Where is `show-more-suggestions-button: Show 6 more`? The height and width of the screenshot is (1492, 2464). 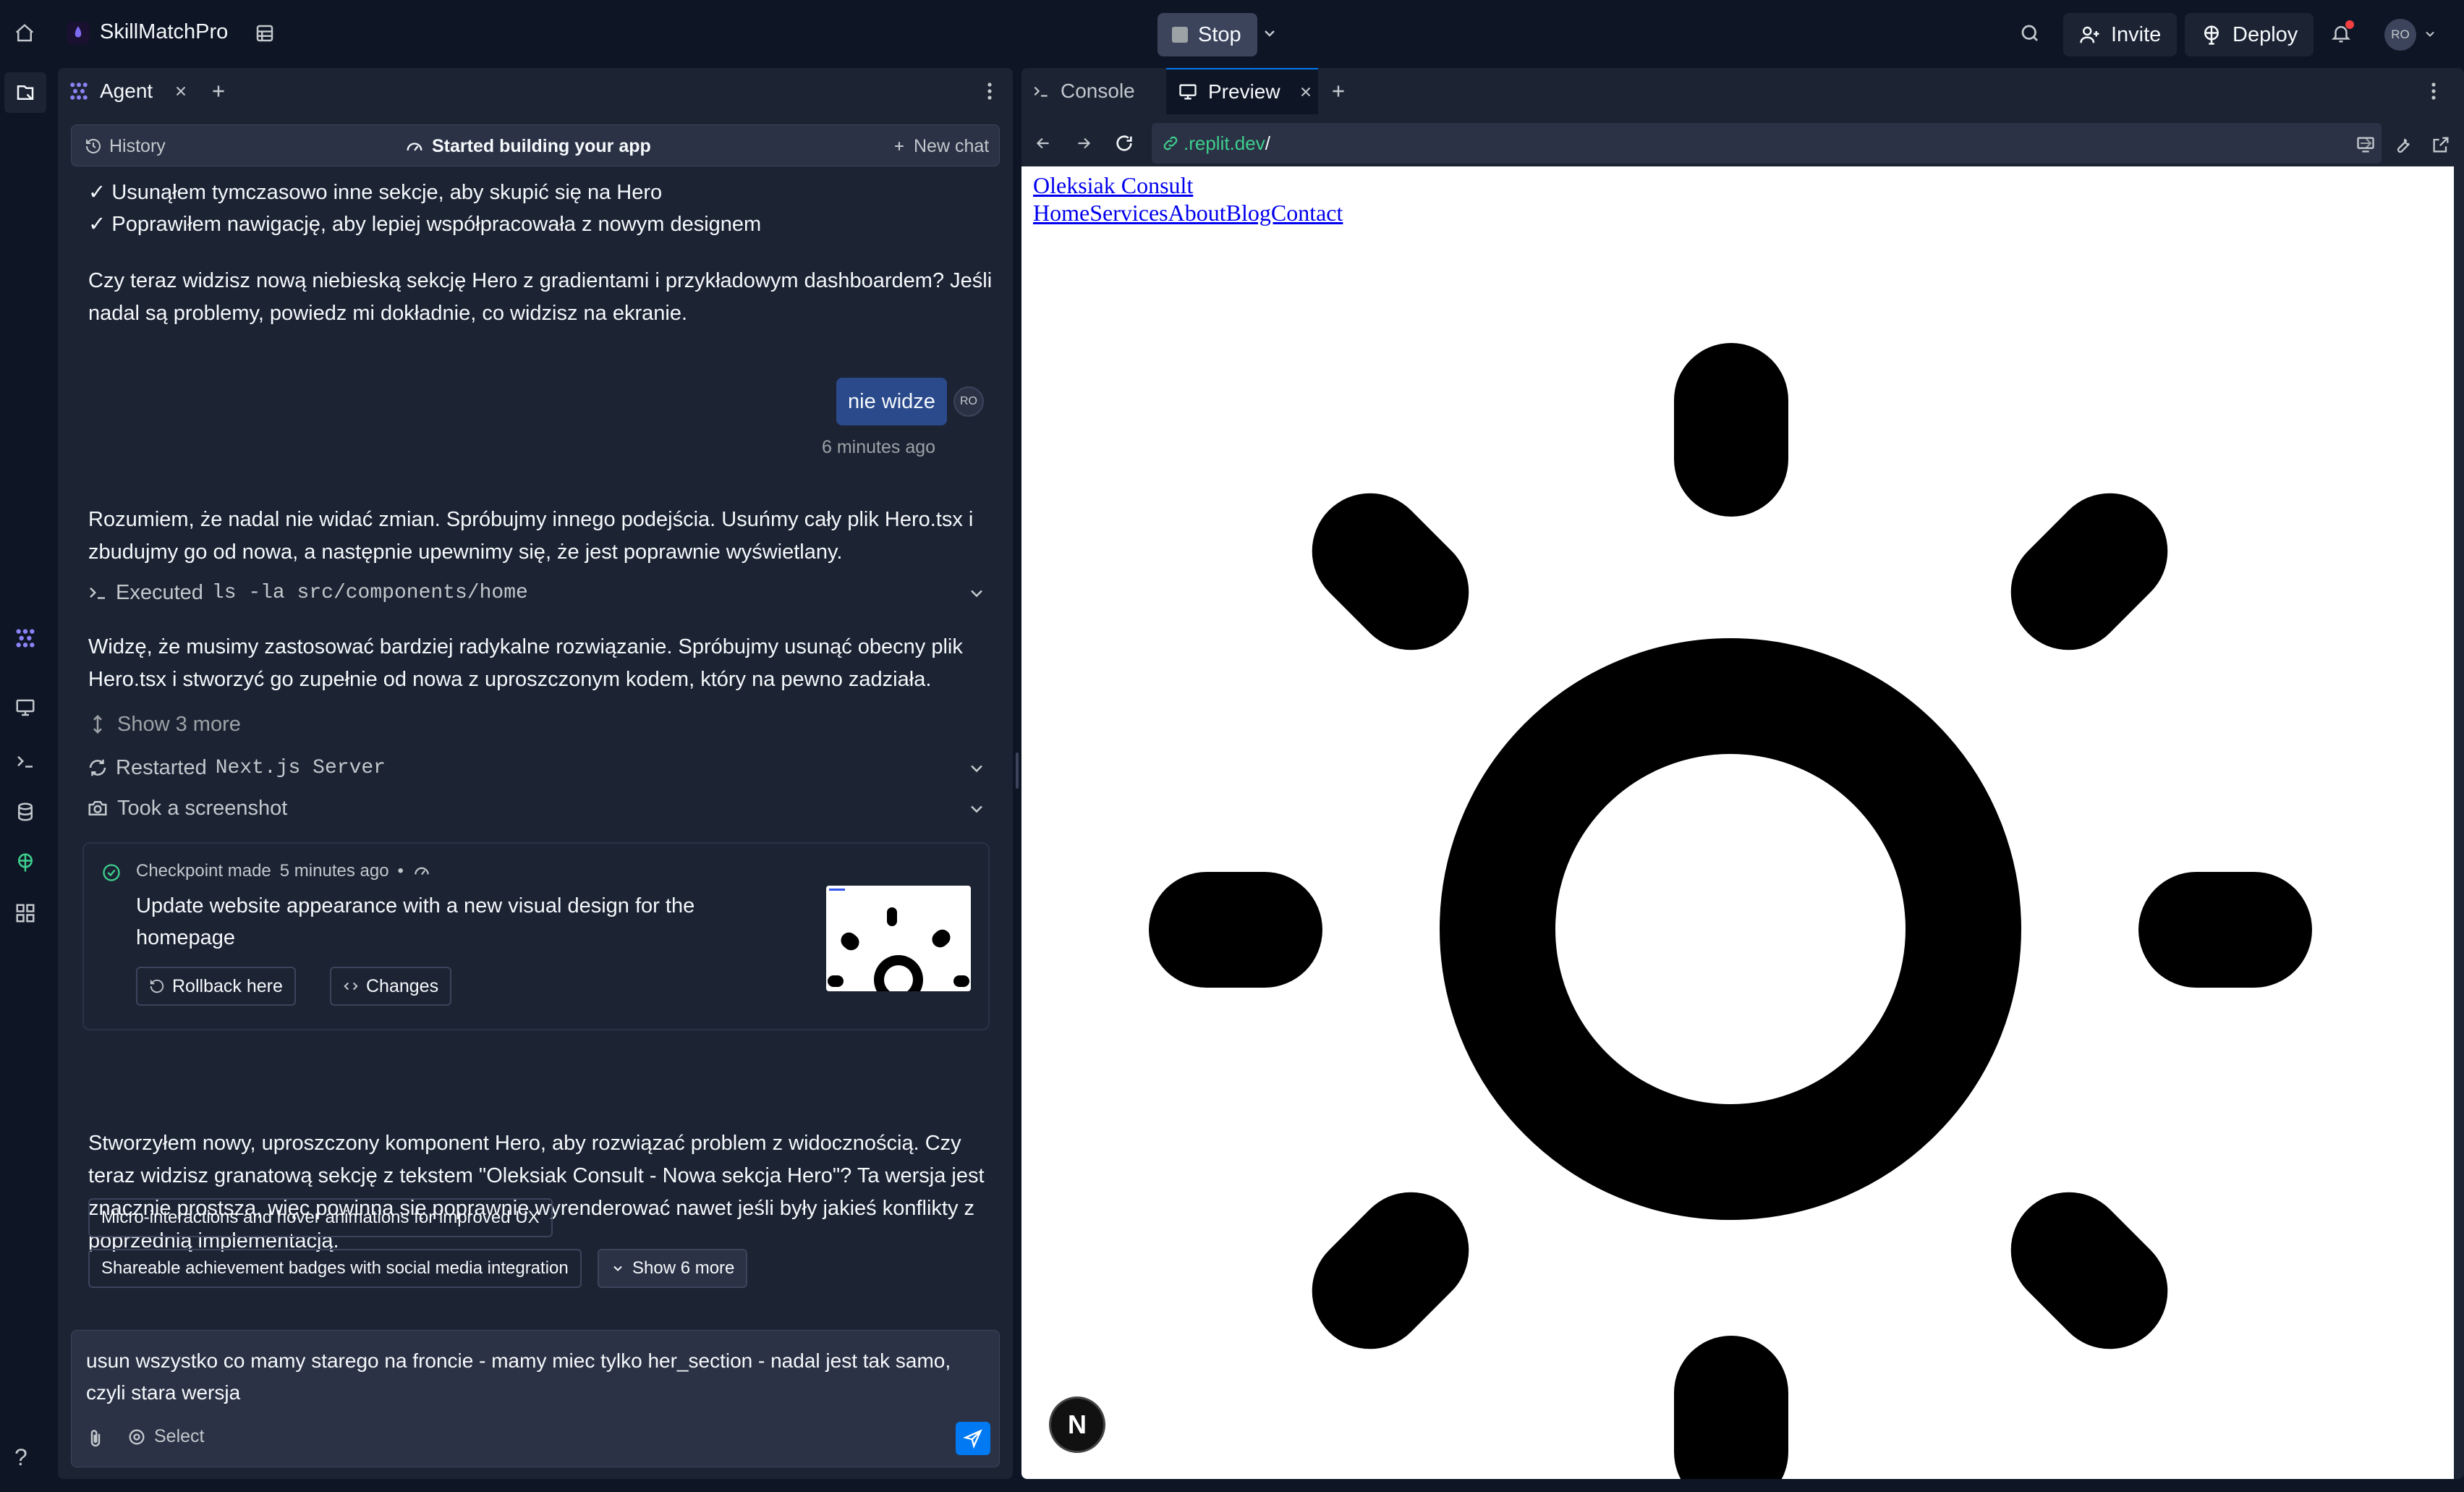 show-more-suggestions-button: Show 6 more is located at coordinates (673, 1268).